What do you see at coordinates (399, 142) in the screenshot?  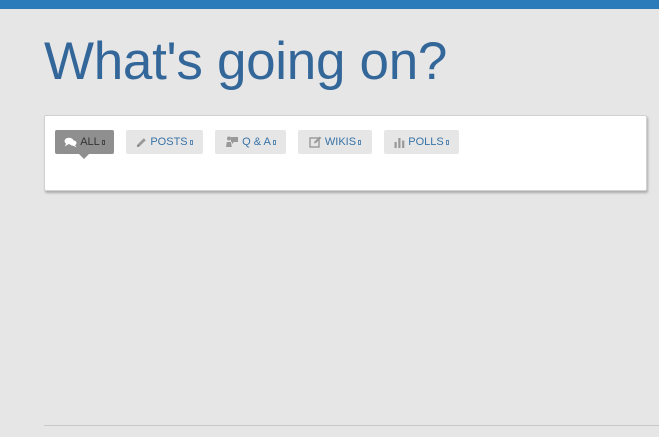 I see `bar-chart-icon` at bounding box center [399, 142].